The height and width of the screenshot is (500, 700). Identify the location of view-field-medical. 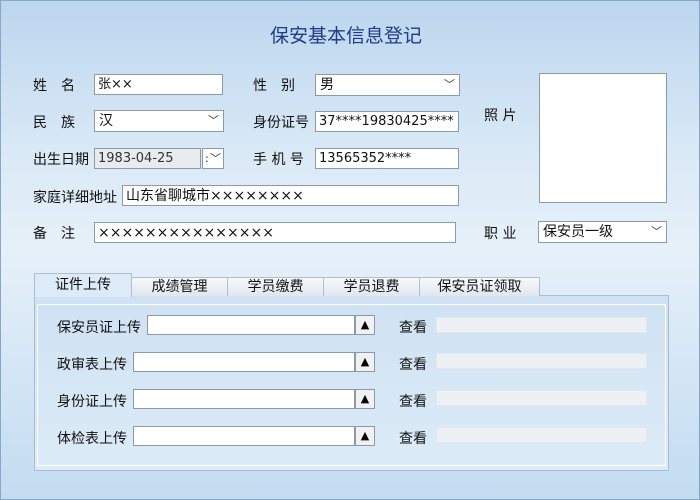
(541, 435).